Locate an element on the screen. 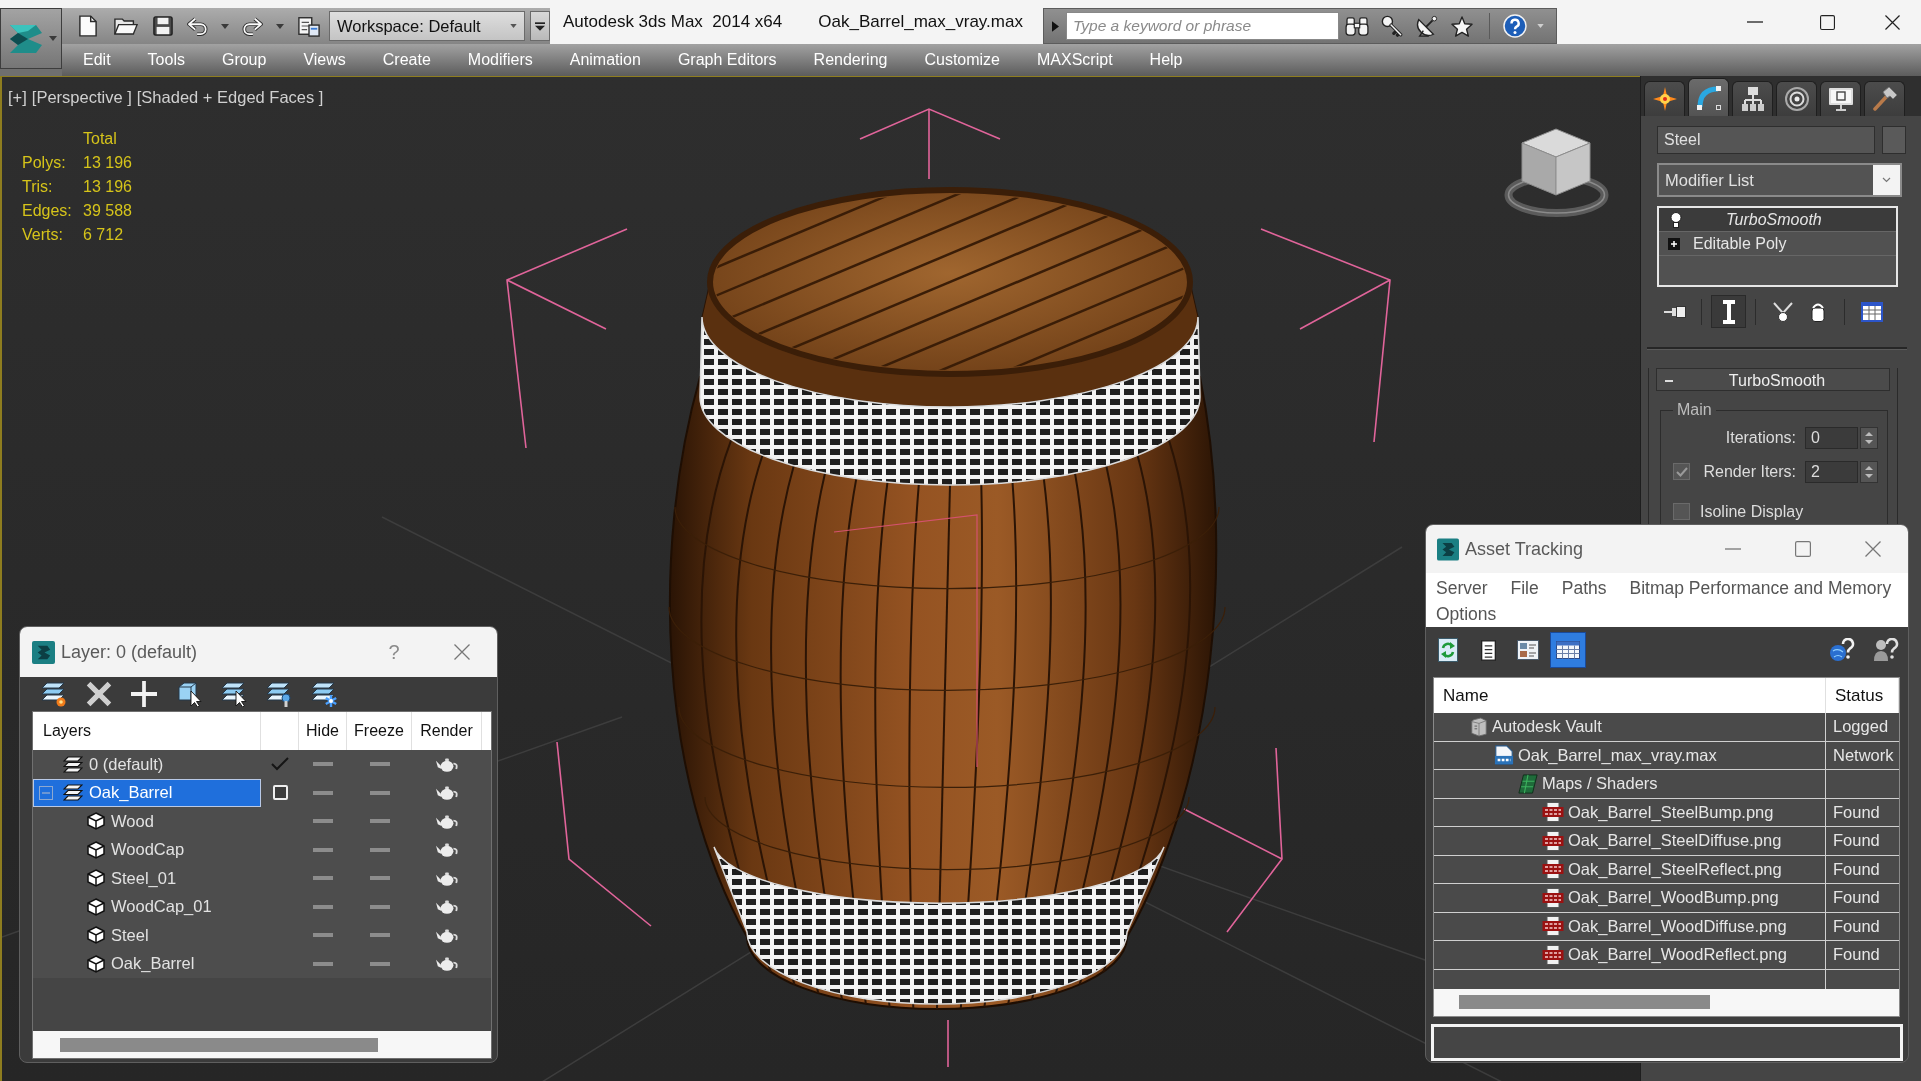  asset-item: Autodesk Vault is located at coordinates (1630, 727).